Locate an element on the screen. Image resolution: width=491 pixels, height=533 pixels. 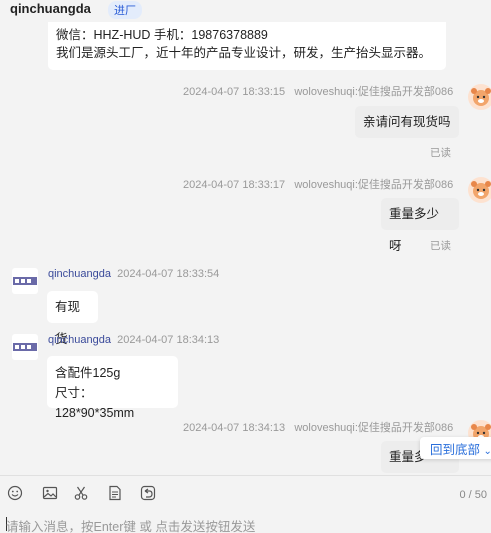
message-line: 微信：HHZ-HUD 手机：19876378889 is located at coordinates (162, 35).